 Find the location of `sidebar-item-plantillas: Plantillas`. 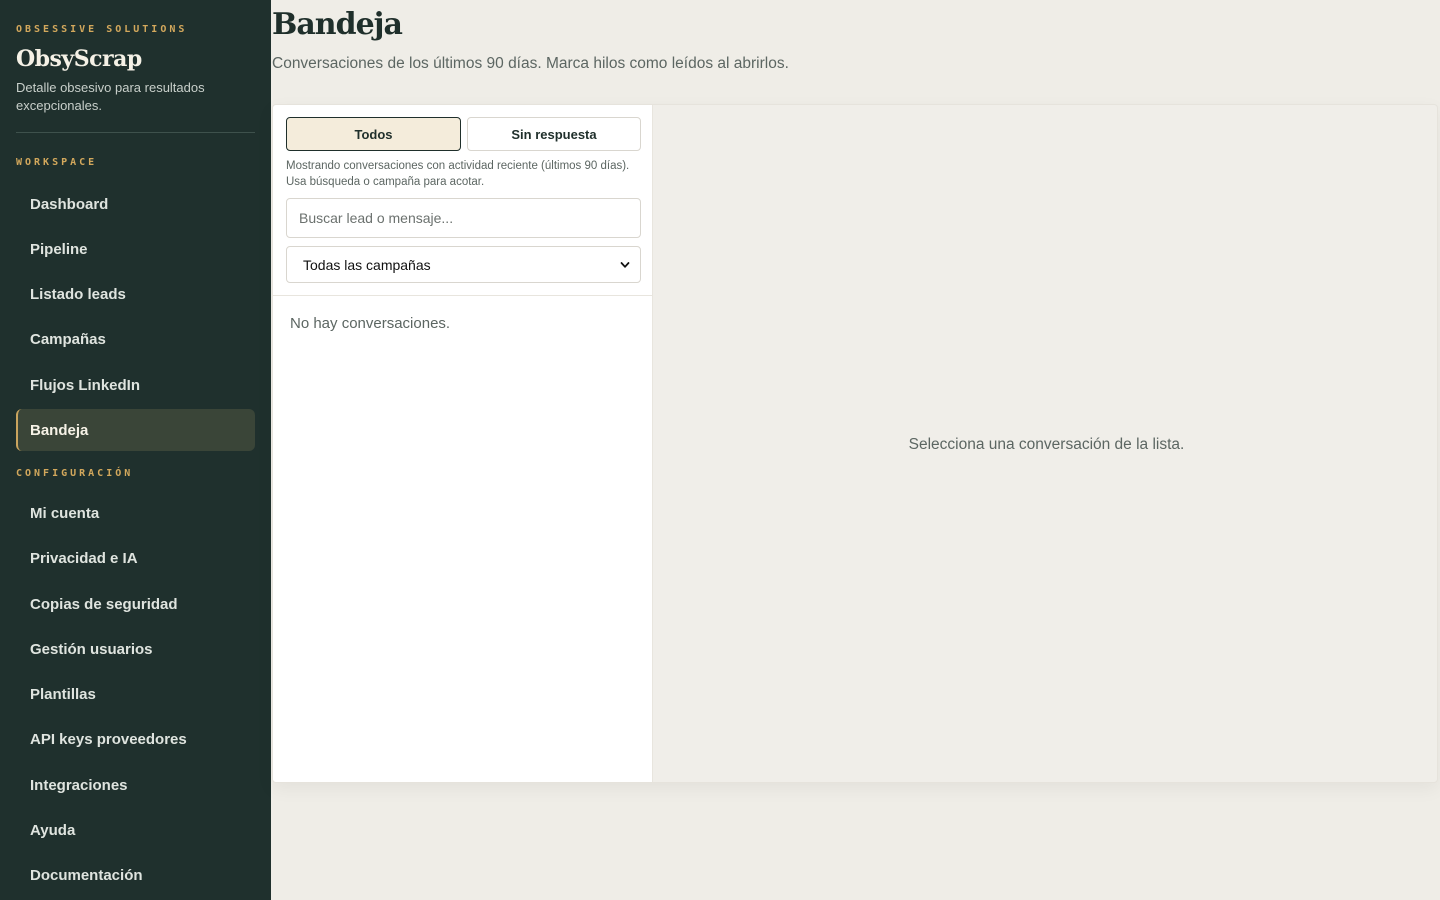

sidebar-item-plantillas: Plantillas is located at coordinates (135, 695).